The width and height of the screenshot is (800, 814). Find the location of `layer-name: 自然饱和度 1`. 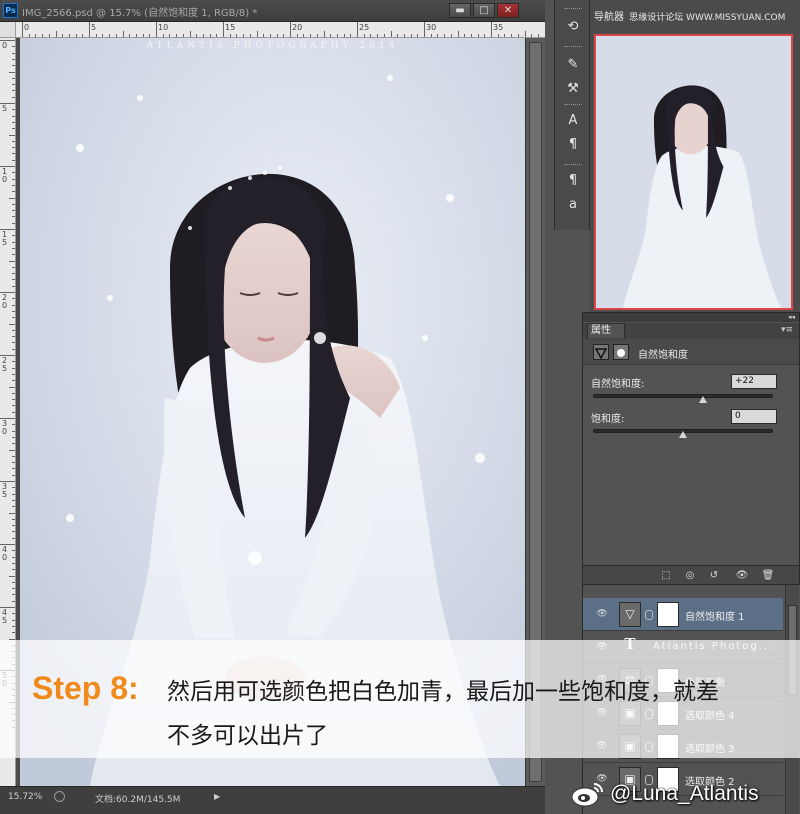

layer-name: 自然饱和度 1 is located at coordinates (715, 615).